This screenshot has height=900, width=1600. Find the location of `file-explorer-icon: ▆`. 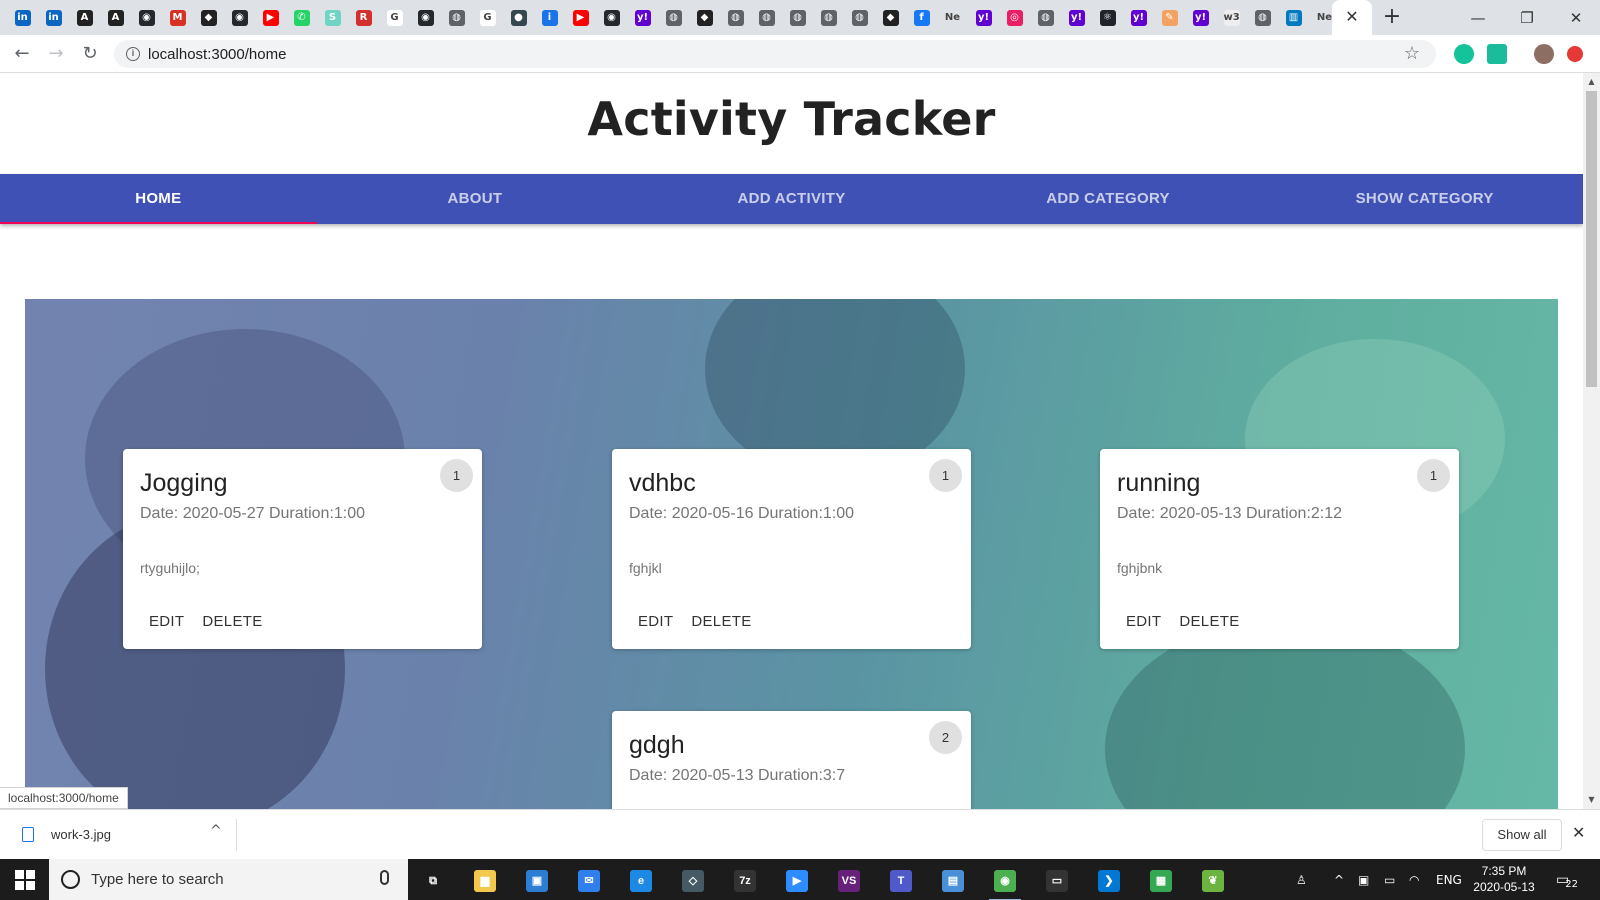

file-explorer-icon: ▆ is located at coordinates (485, 880).